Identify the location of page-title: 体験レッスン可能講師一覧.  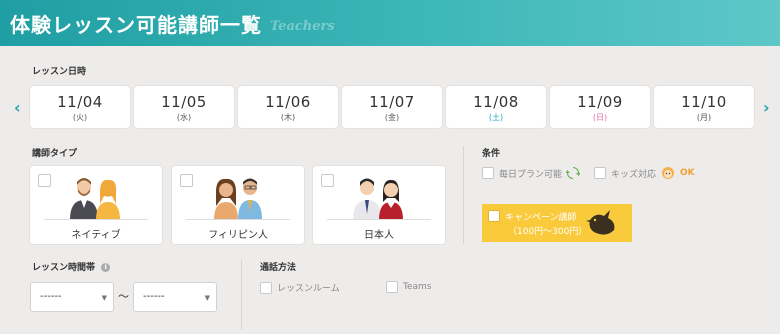
(136, 24).